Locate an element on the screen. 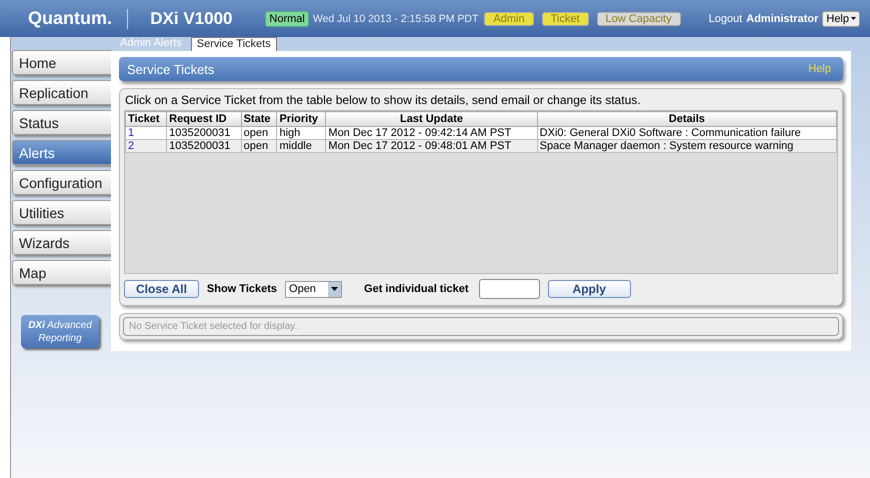 This screenshot has width=870, height=478. ticket-link: 1 is located at coordinates (146, 133).